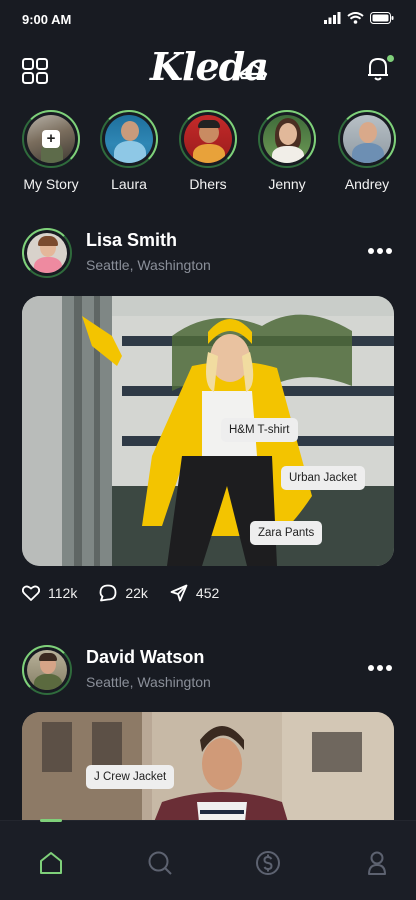 Image resolution: width=416 pixels, height=900 pixels. I want to click on product-tag: Urban Jacket, so click(323, 478).